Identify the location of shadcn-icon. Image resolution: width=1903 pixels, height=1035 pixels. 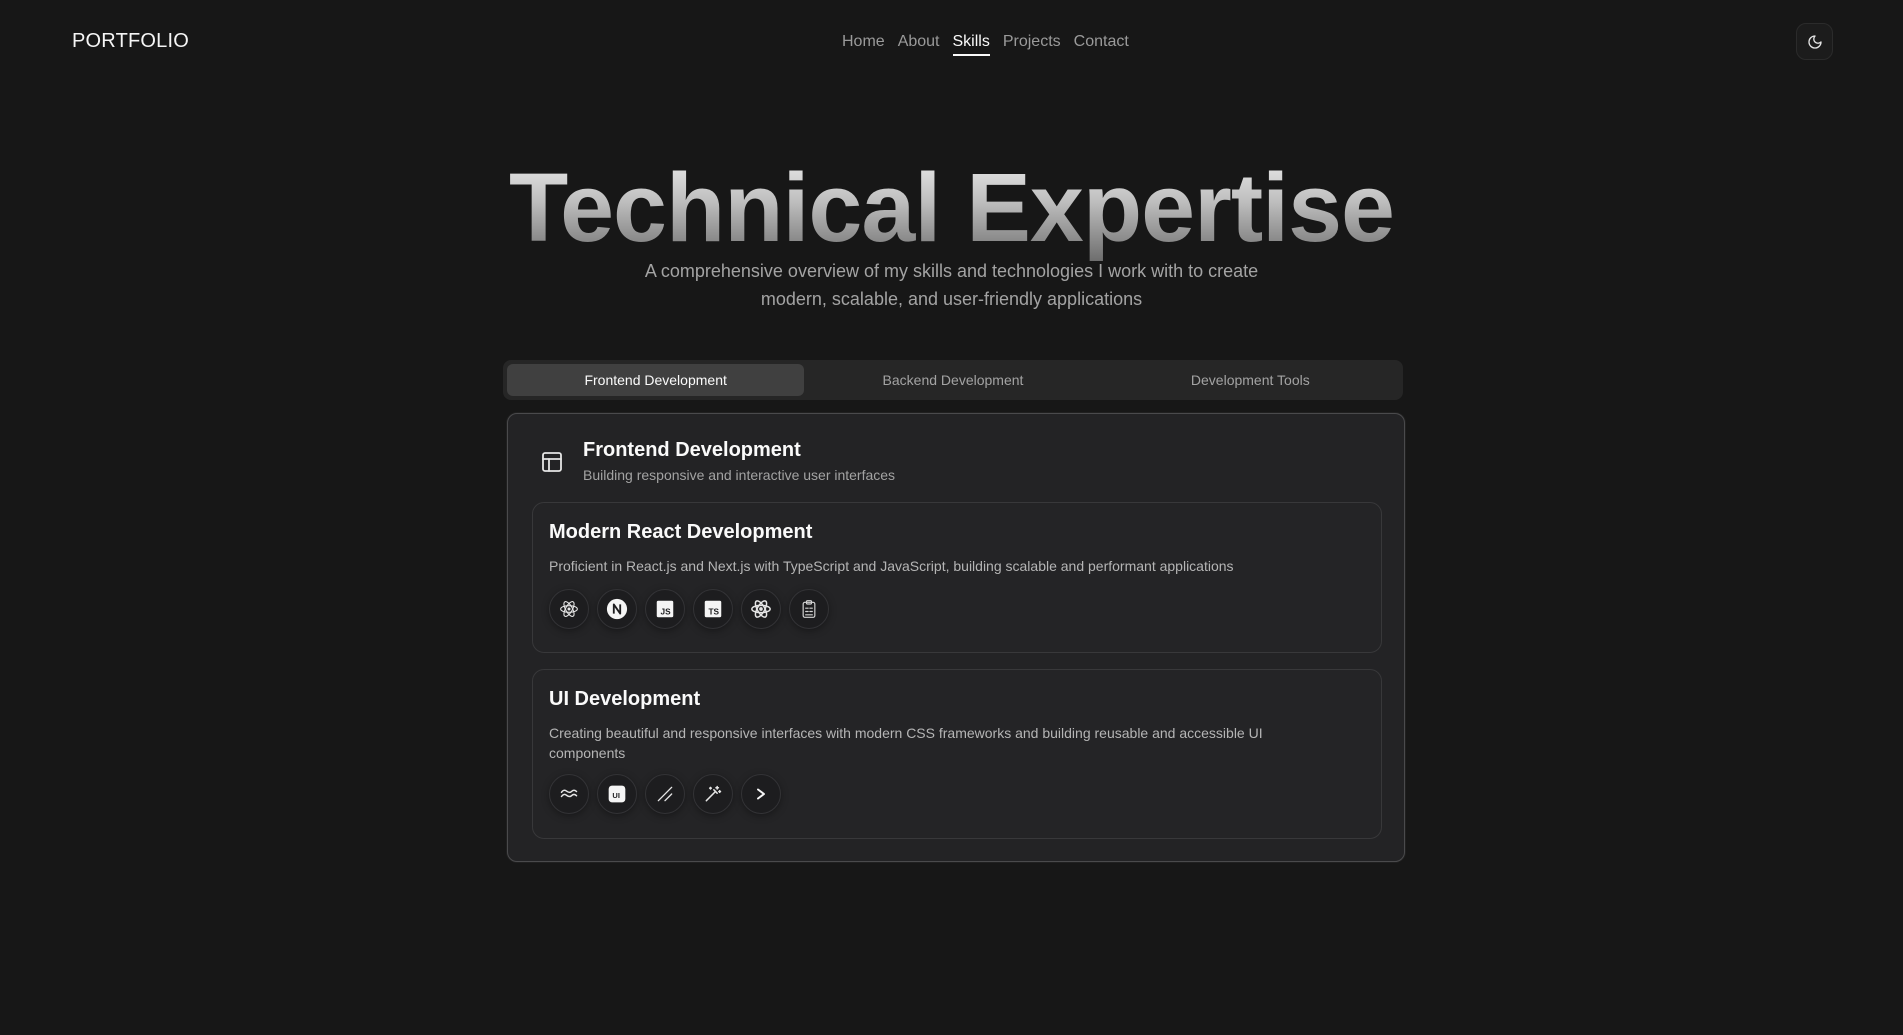
(665, 794).